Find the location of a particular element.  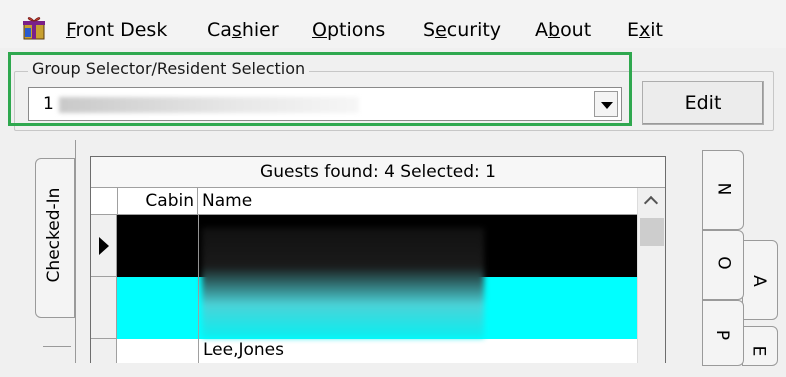

column-header-name: Name is located at coordinates (227, 201).